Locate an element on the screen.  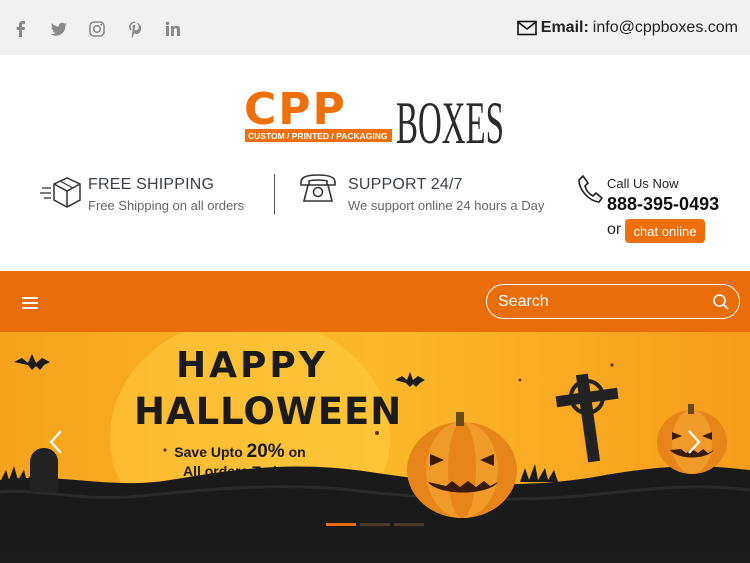
feature-subtitle: We support online 24 hours a Day is located at coordinates (446, 205).